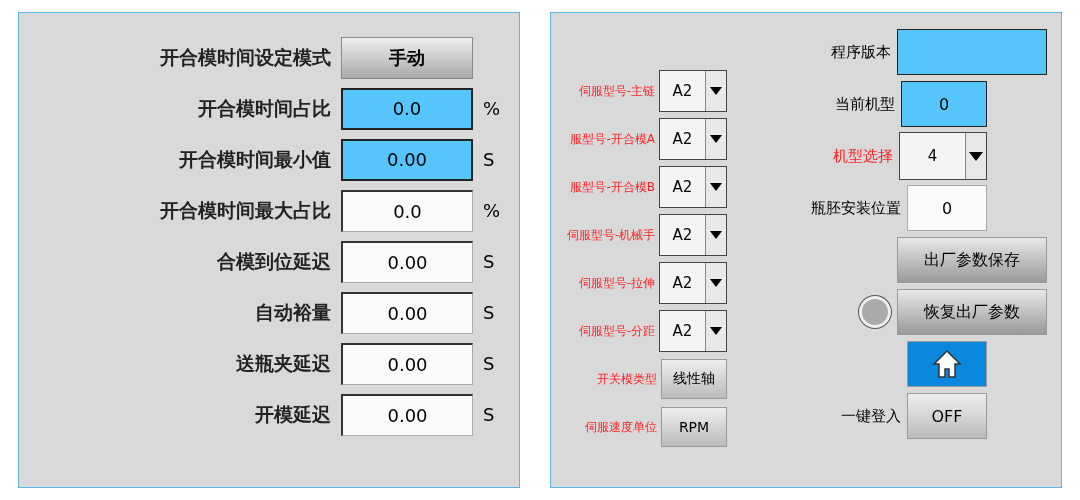 The width and height of the screenshot is (1080, 500). Describe the element at coordinates (292, 312) in the screenshot. I see `field-label: 自动裕量` at that location.